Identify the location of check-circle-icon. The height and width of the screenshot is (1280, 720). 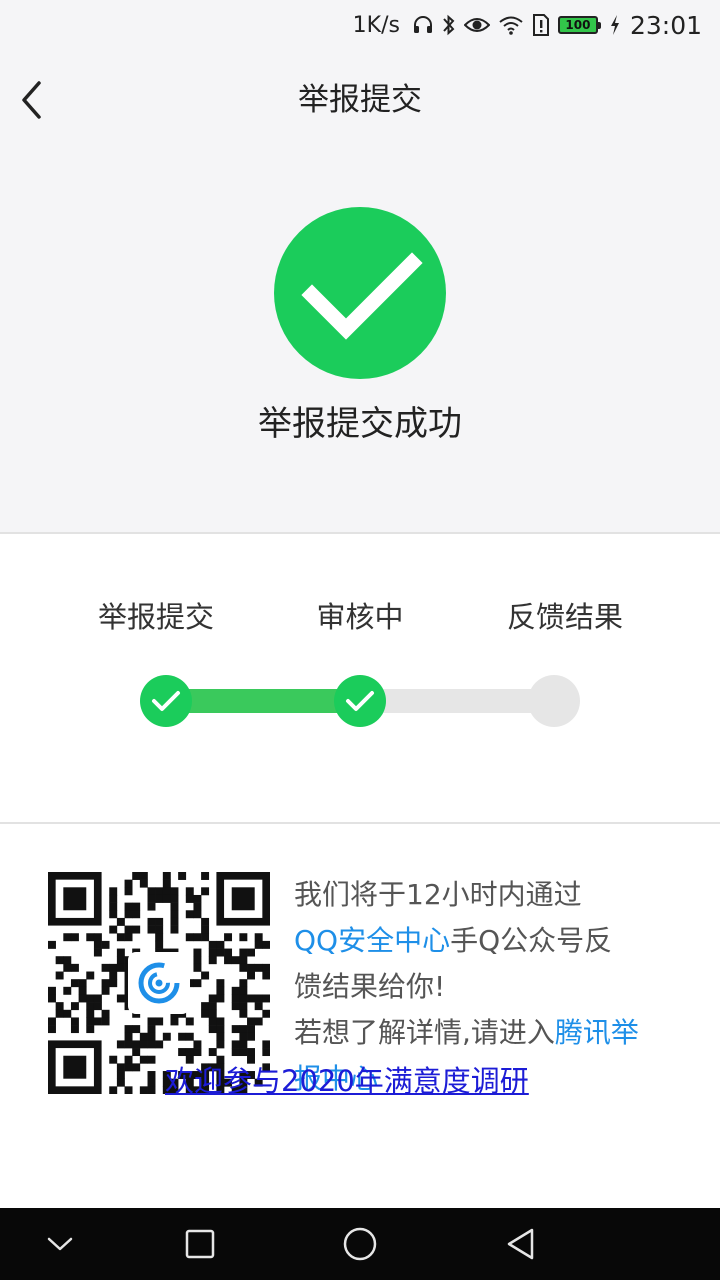
(360, 293).